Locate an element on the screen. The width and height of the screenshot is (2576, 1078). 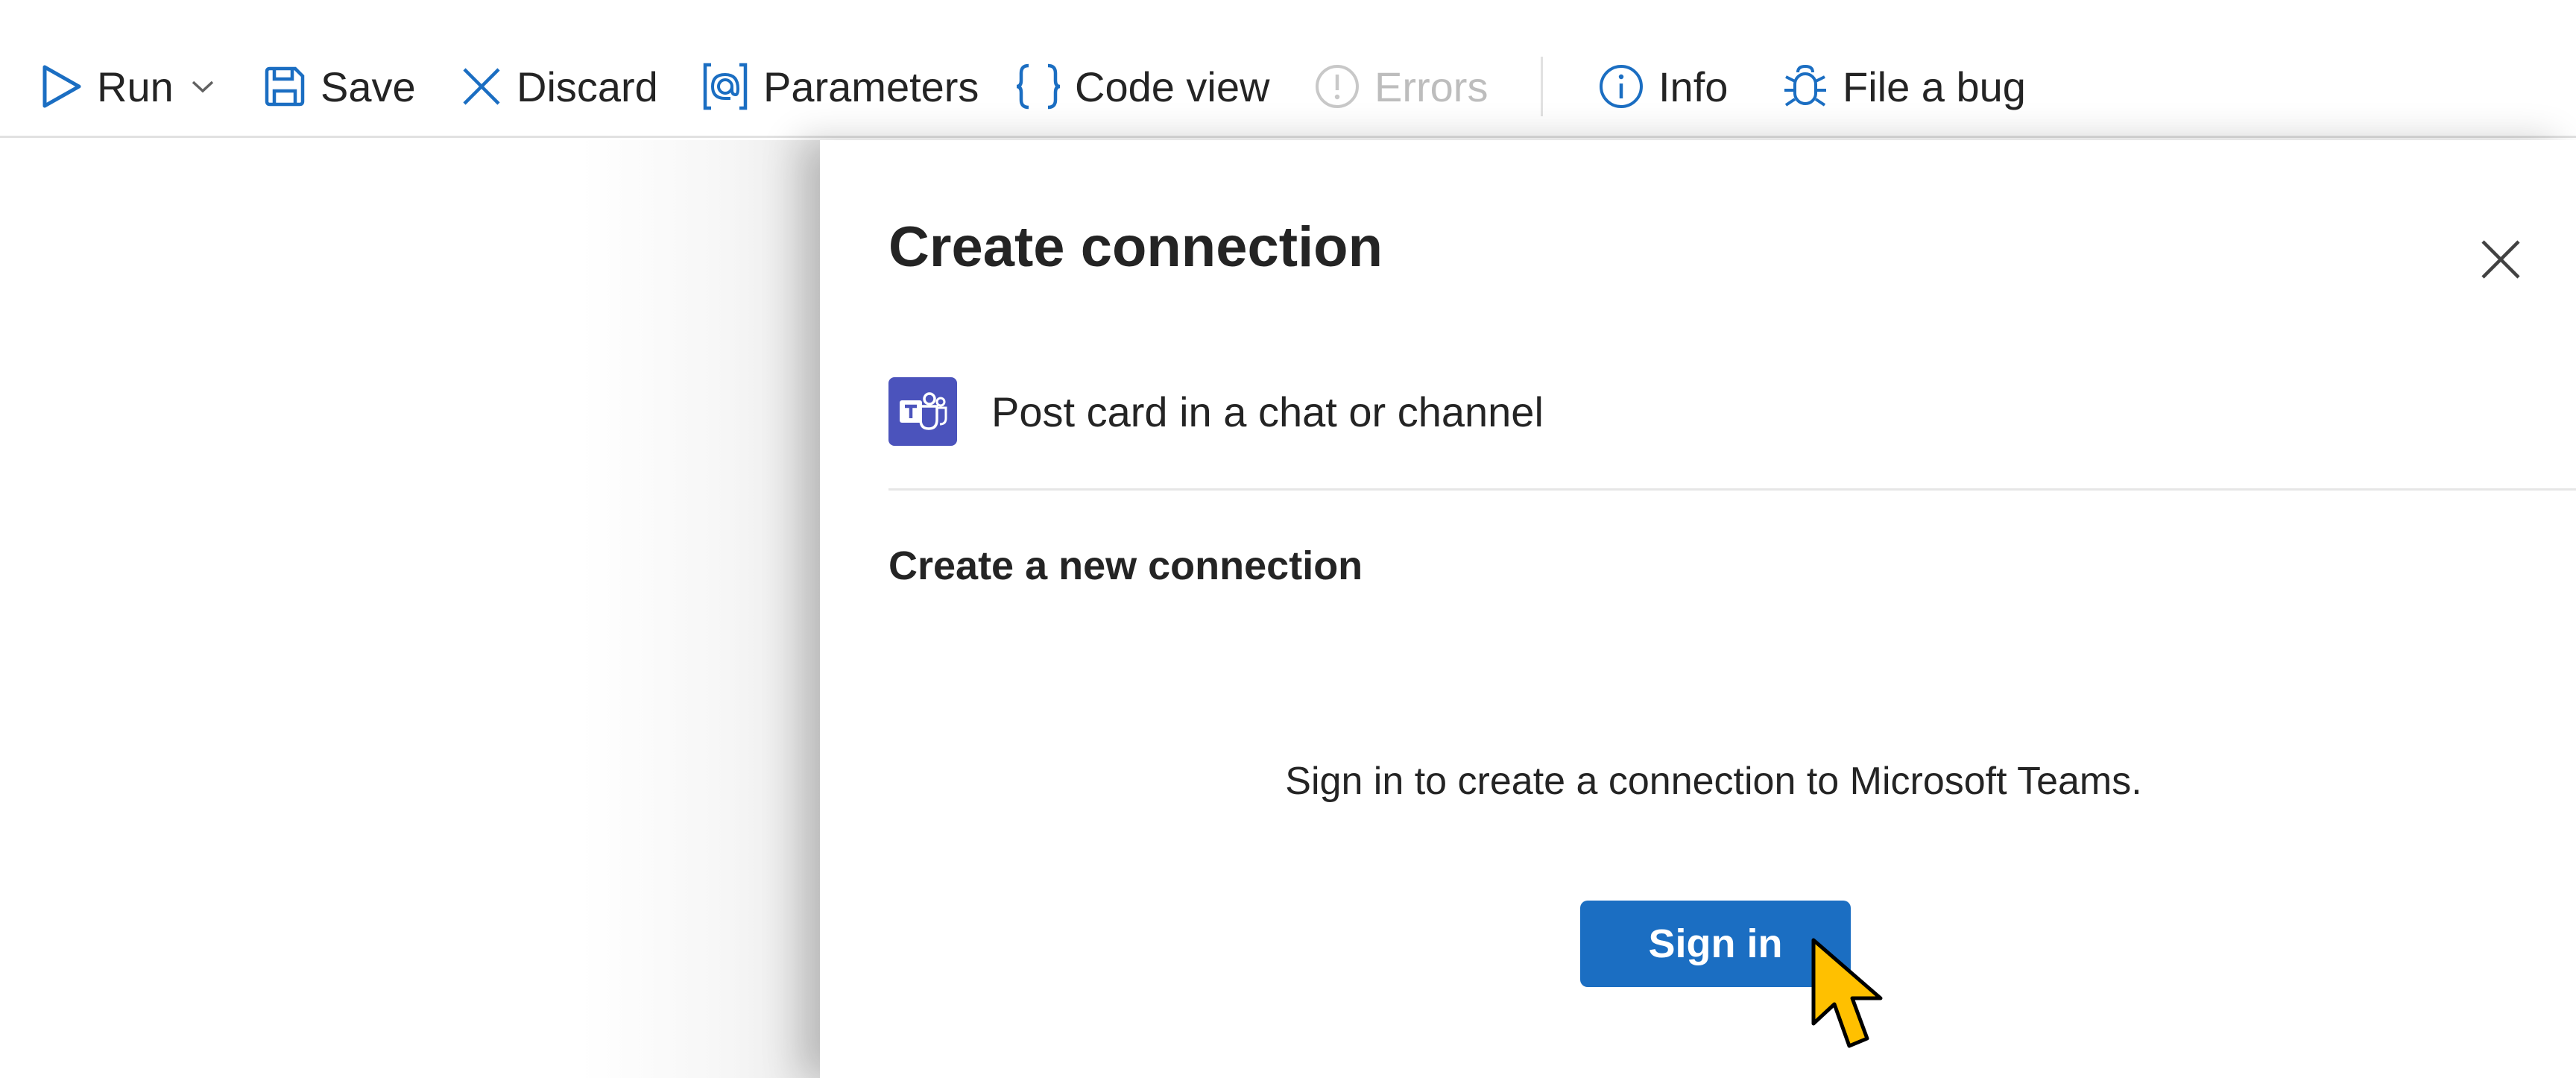
parameters-button: Parameters is located at coordinates (840, 86).